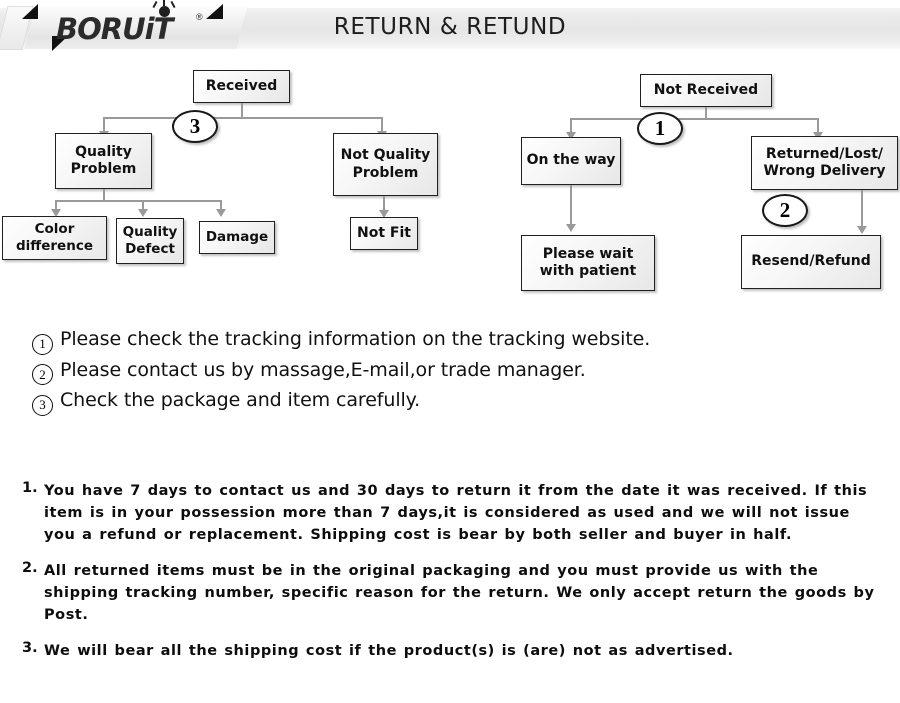 The height and width of the screenshot is (703, 900). What do you see at coordinates (384, 233) in the screenshot?
I see `flow-node-not-fit: Not Fit` at bounding box center [384, 233].